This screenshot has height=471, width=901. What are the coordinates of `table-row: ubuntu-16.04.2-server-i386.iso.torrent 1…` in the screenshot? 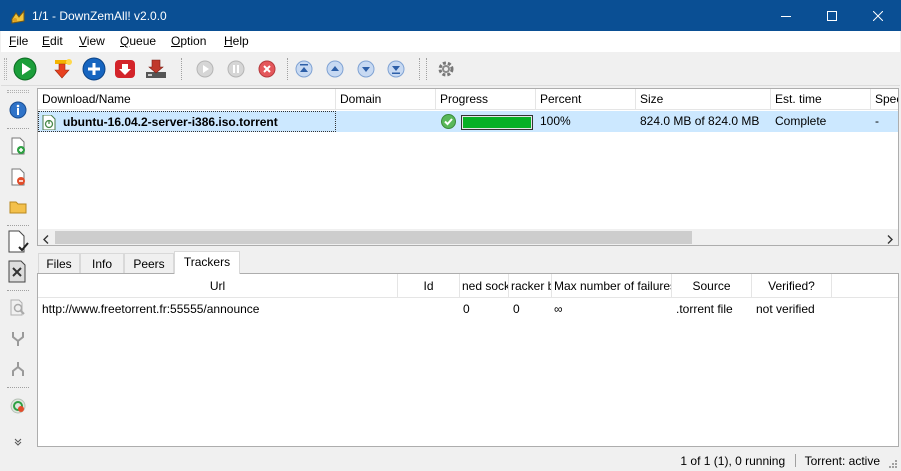 It's located at (468, 121).